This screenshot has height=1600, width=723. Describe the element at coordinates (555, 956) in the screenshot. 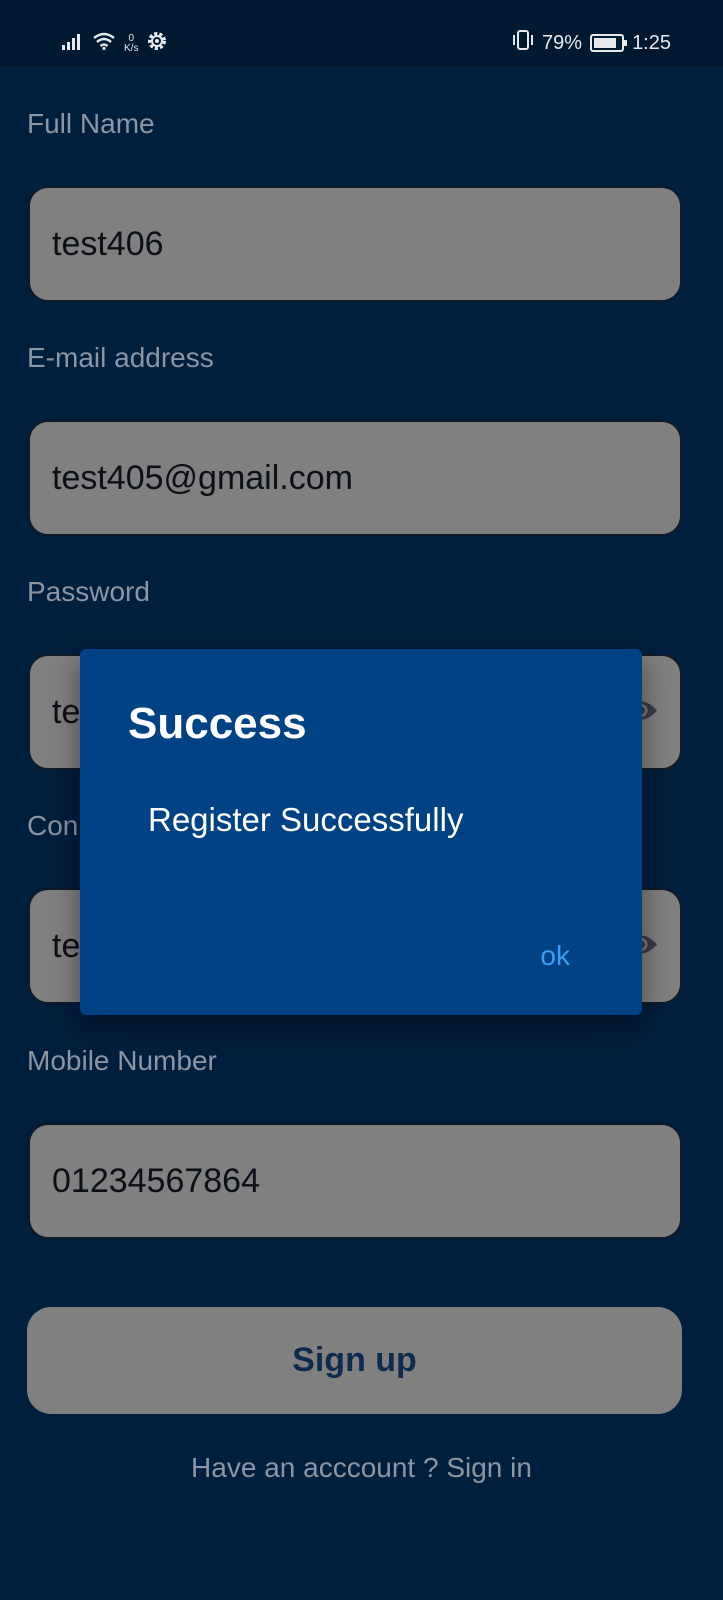

I see `ok-button: ok` at that location.